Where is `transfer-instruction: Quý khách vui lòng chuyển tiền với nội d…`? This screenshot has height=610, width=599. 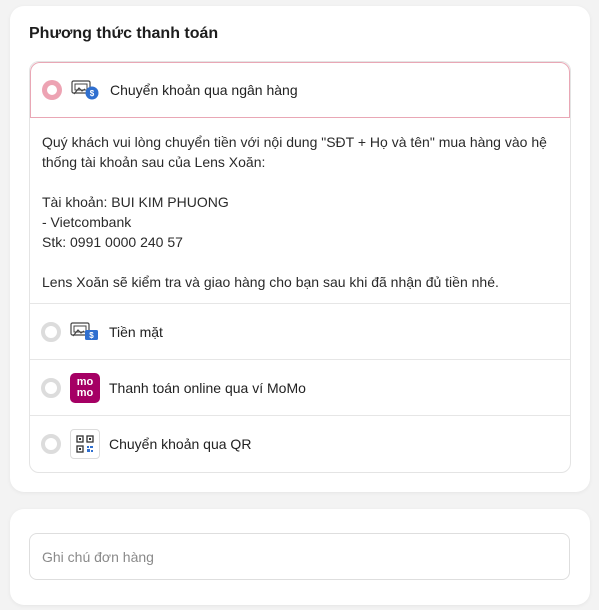 transfer-instruction: Quý khách vui lòng chuyển tiền với nội d… is located at coordinates (294, 152).